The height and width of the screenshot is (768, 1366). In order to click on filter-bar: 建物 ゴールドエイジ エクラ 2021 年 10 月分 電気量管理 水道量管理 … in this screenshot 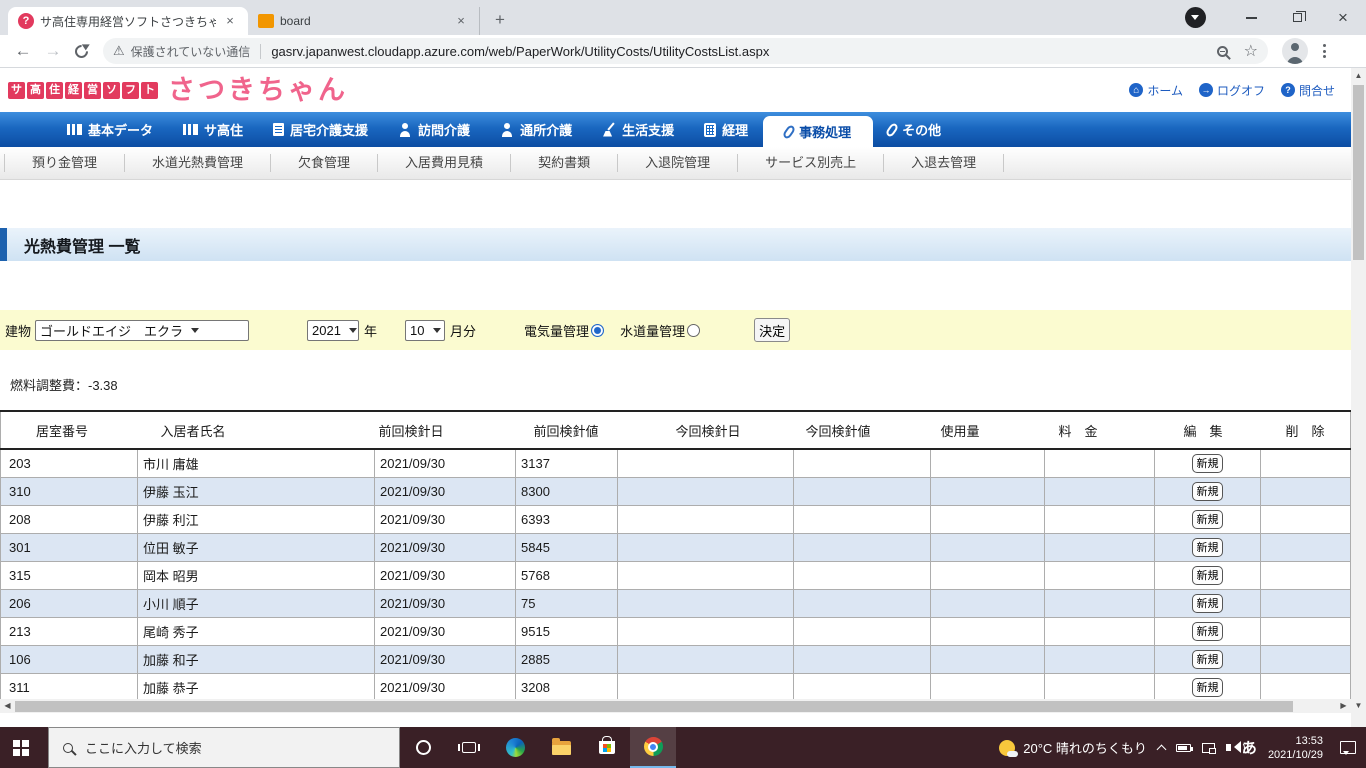, I will do `click(675, 330)`.